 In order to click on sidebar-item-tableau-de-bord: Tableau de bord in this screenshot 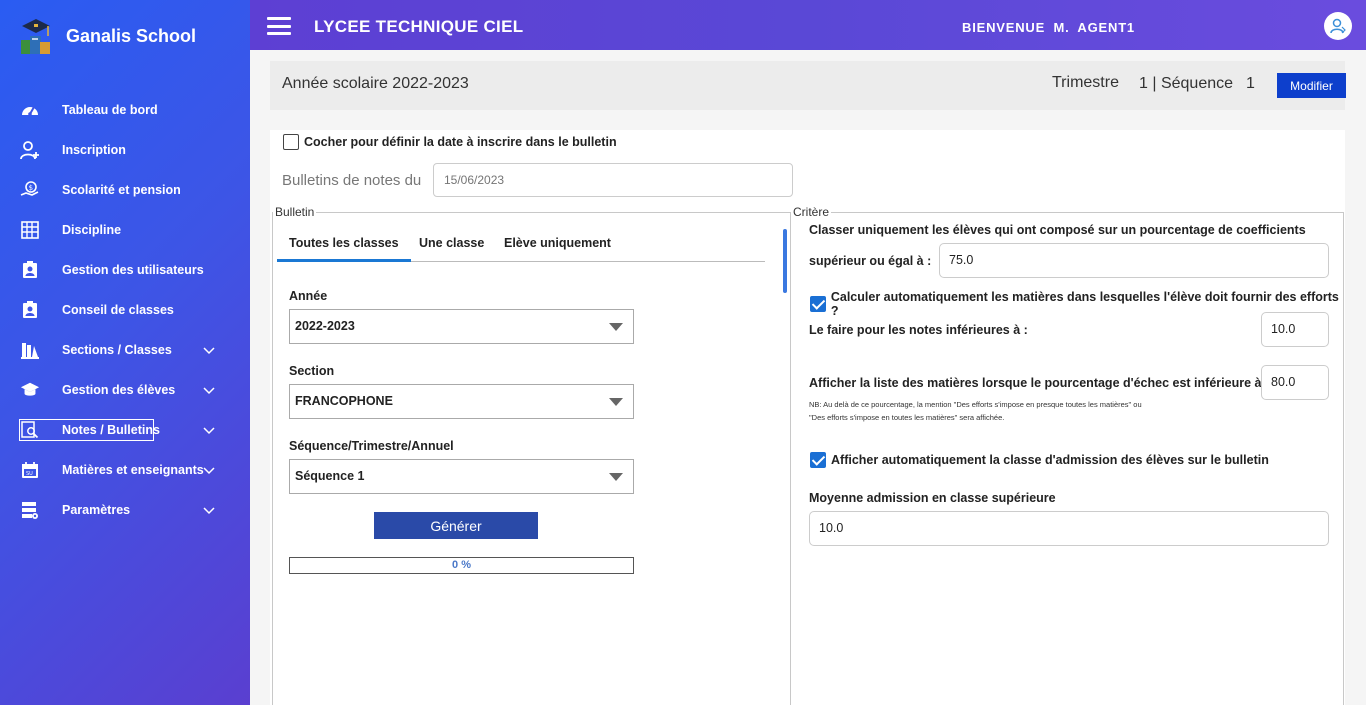, I will do `click(125, 110)`.